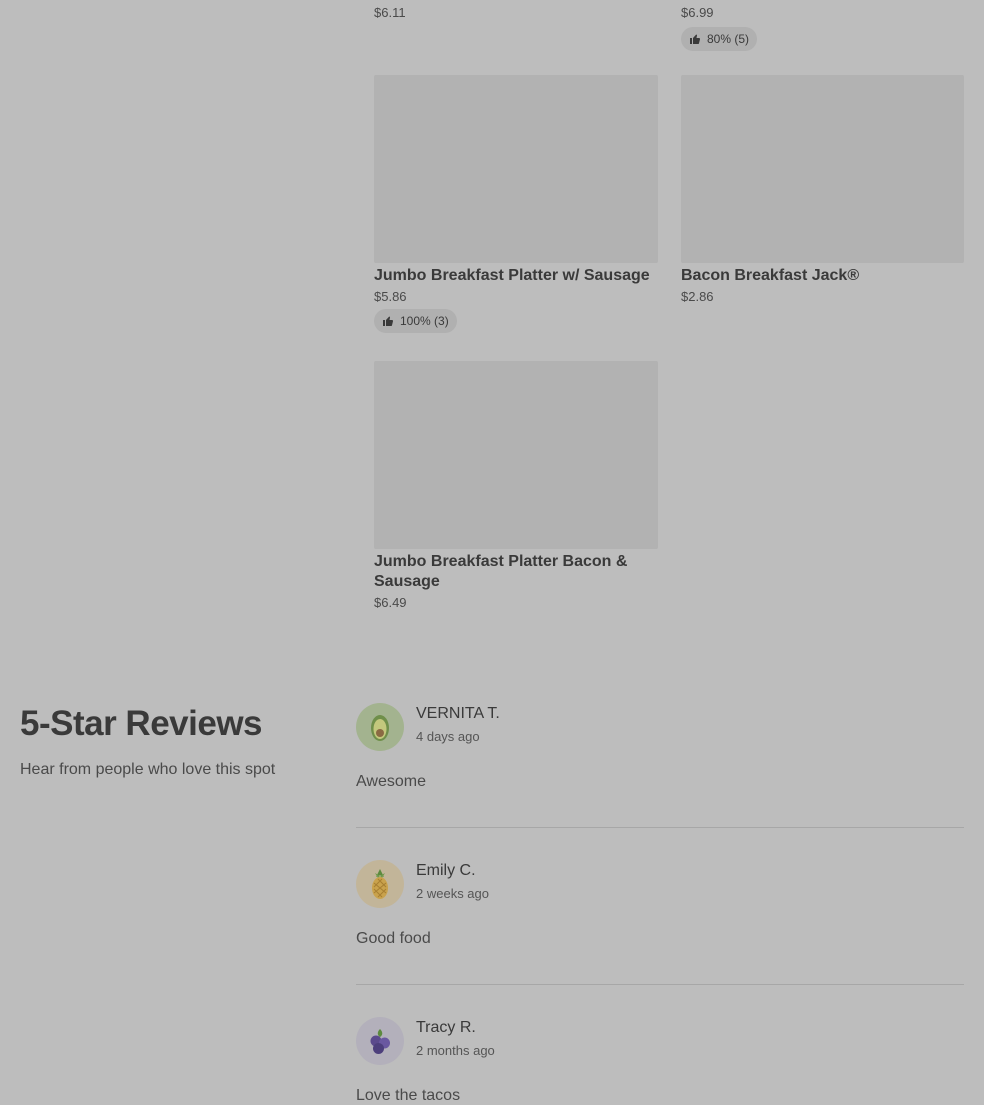  What do you see at coordinates (424, 321) in the screenshot?
I see `rating-text: 100% (3)` at bounding box center [424, 321].